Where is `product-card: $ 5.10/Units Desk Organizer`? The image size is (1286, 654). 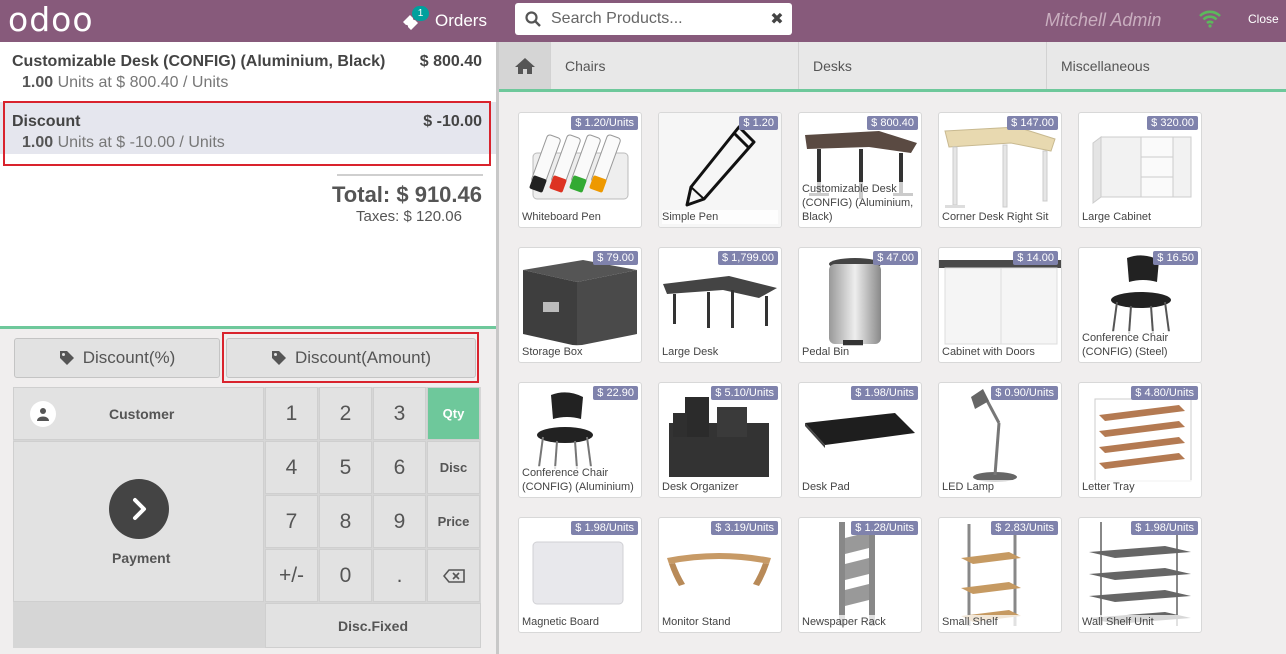
product-card: $ 5.10/Units Desk Organizer is located at coordinates (720, 440).